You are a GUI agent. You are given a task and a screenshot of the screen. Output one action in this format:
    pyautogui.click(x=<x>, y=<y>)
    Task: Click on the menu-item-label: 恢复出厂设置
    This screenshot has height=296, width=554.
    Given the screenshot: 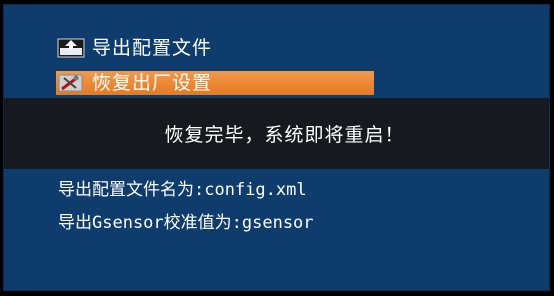 What is the action you would take?
    pyautogui.click(x=152, y=83)
    